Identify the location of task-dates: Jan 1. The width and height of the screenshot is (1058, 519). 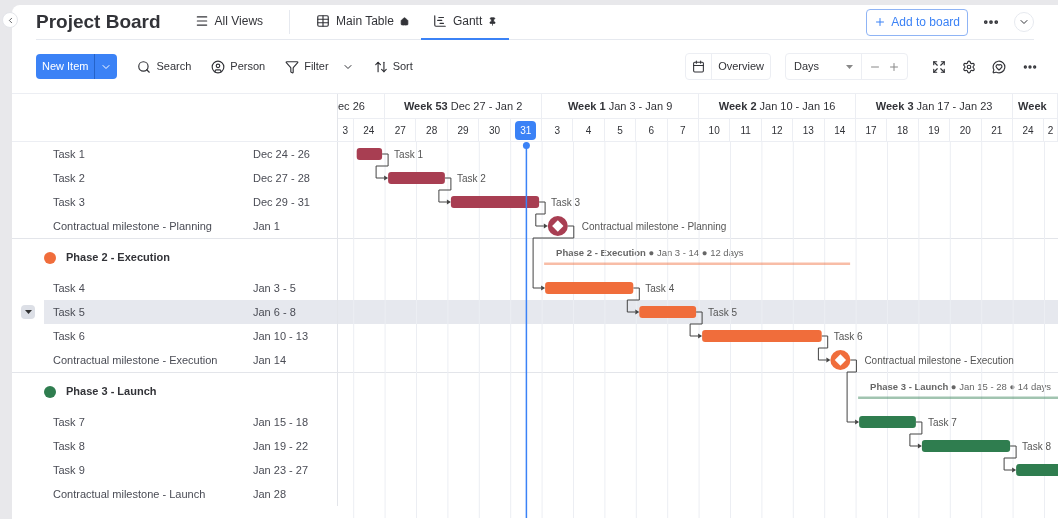
(266, 226).